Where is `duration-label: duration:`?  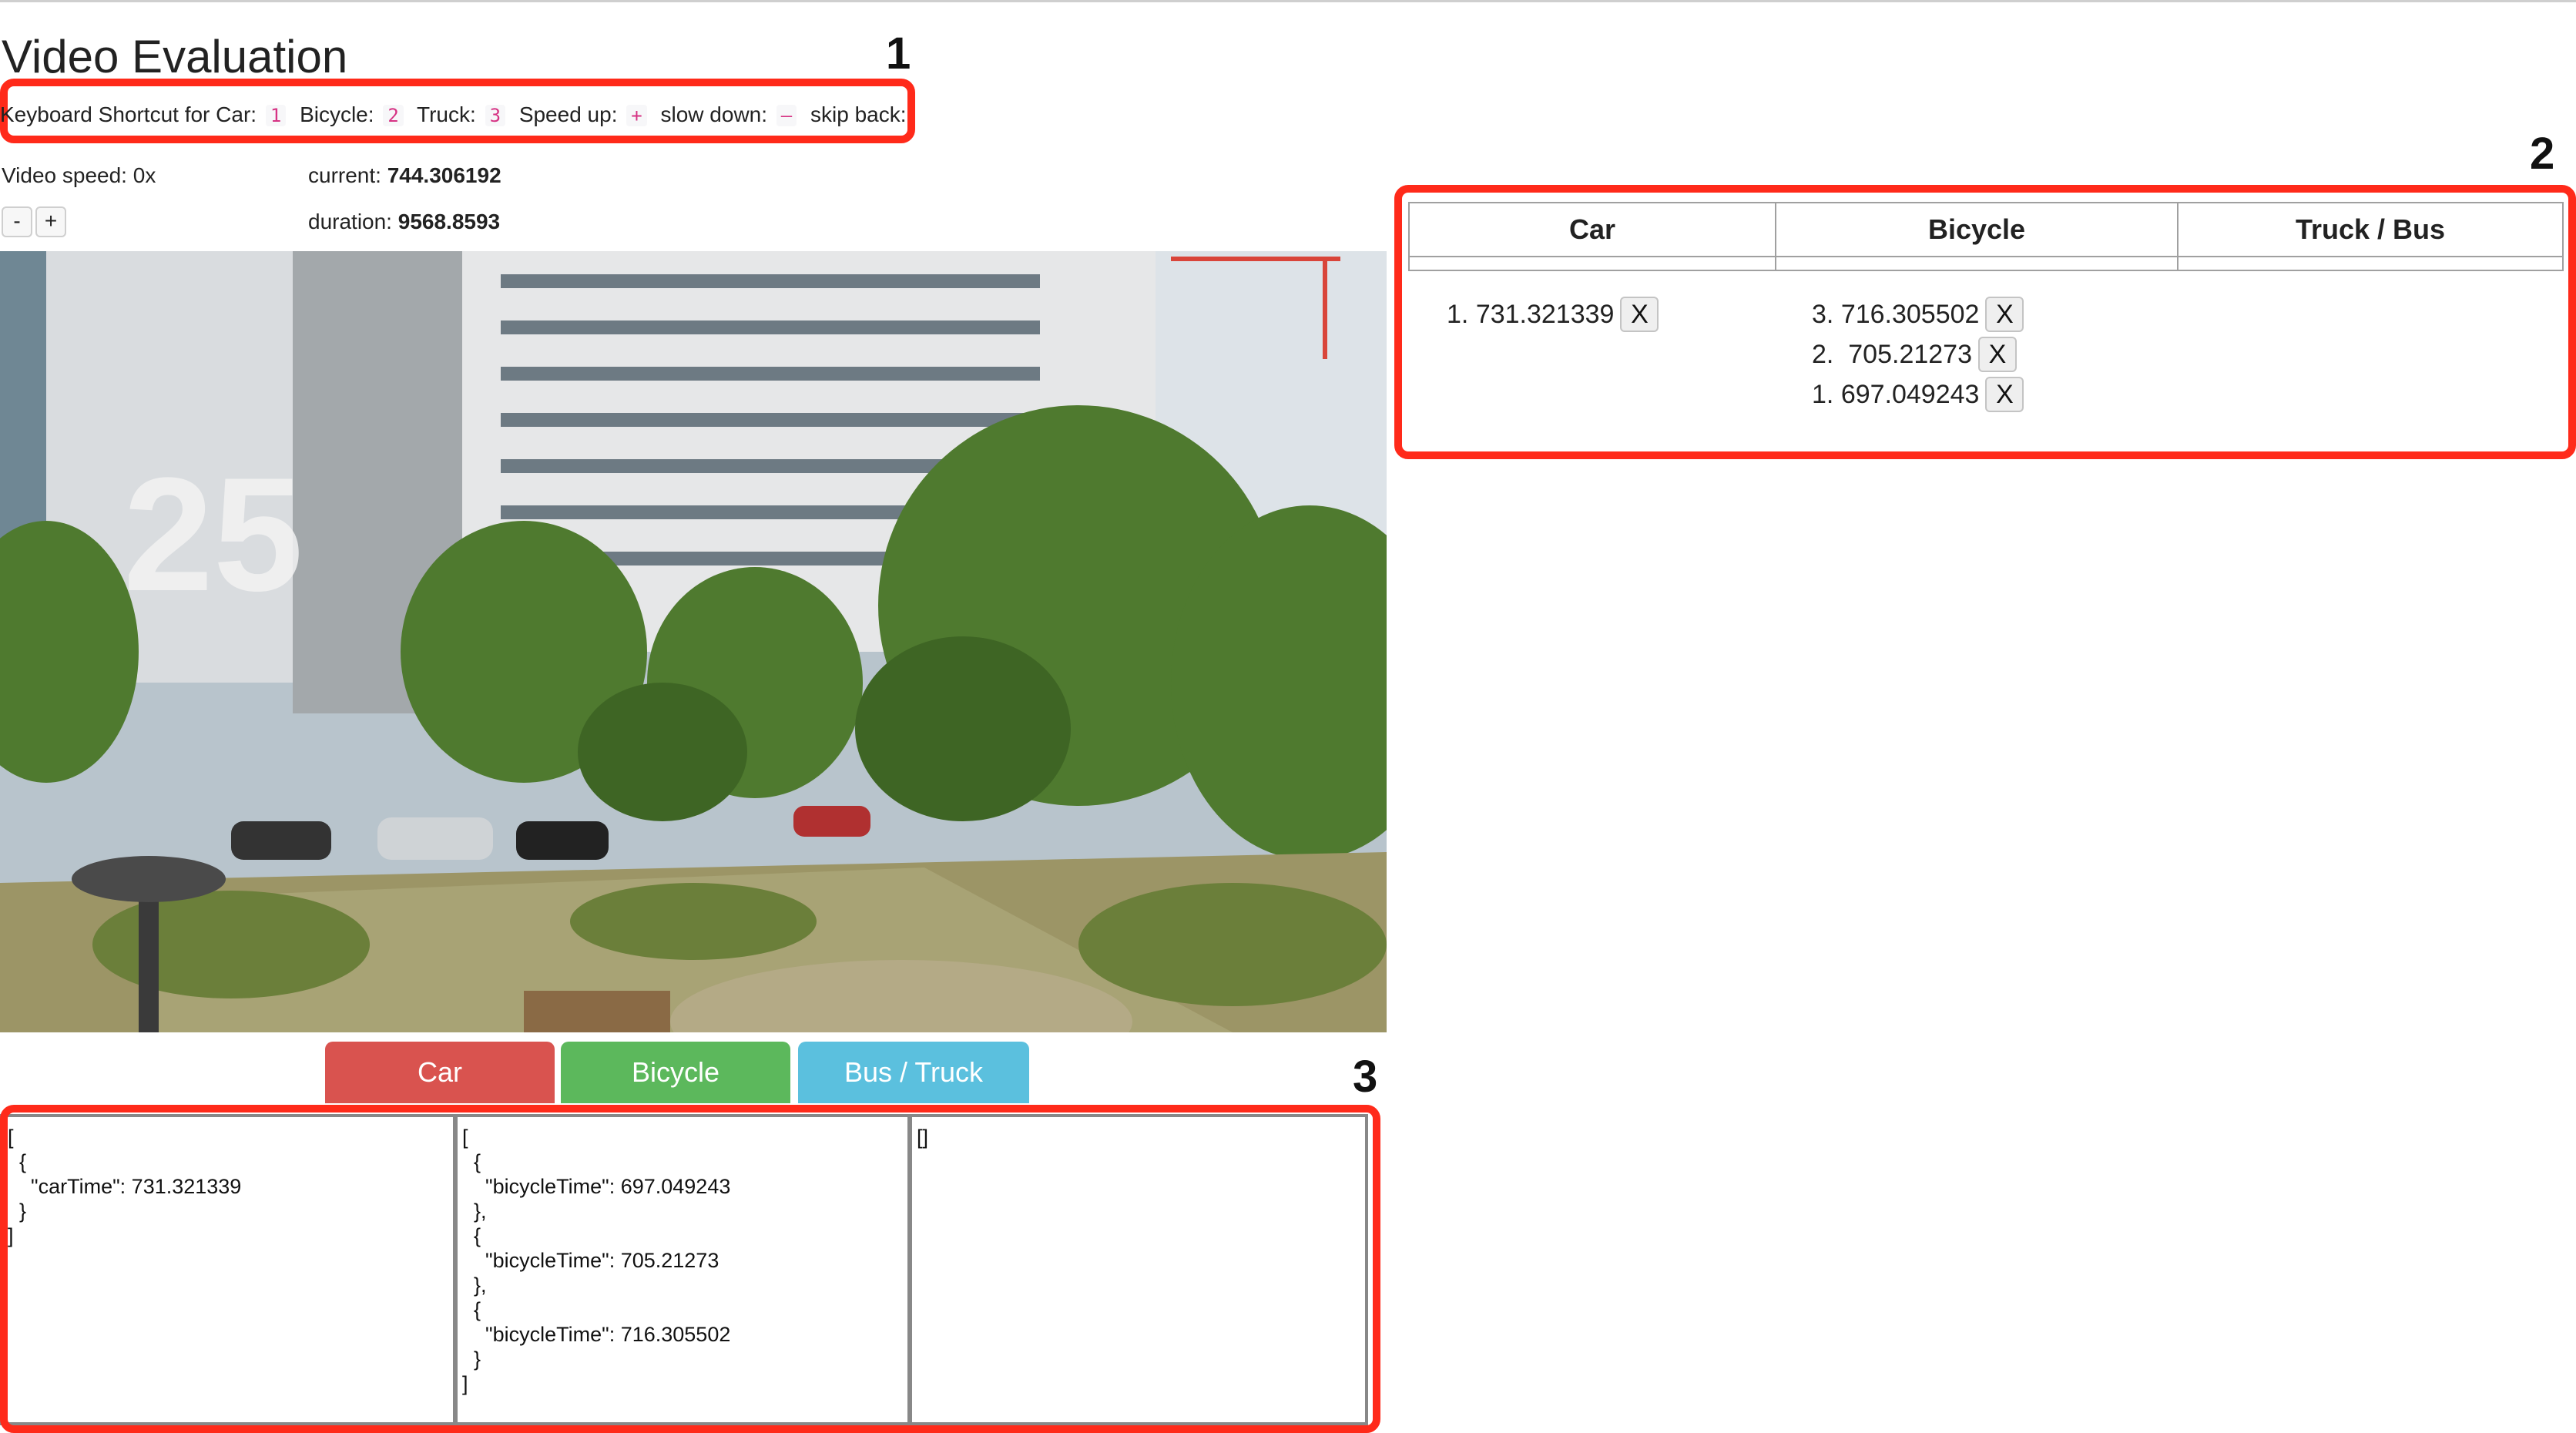
duration-label: duration: is located at coordinates (350, 221).